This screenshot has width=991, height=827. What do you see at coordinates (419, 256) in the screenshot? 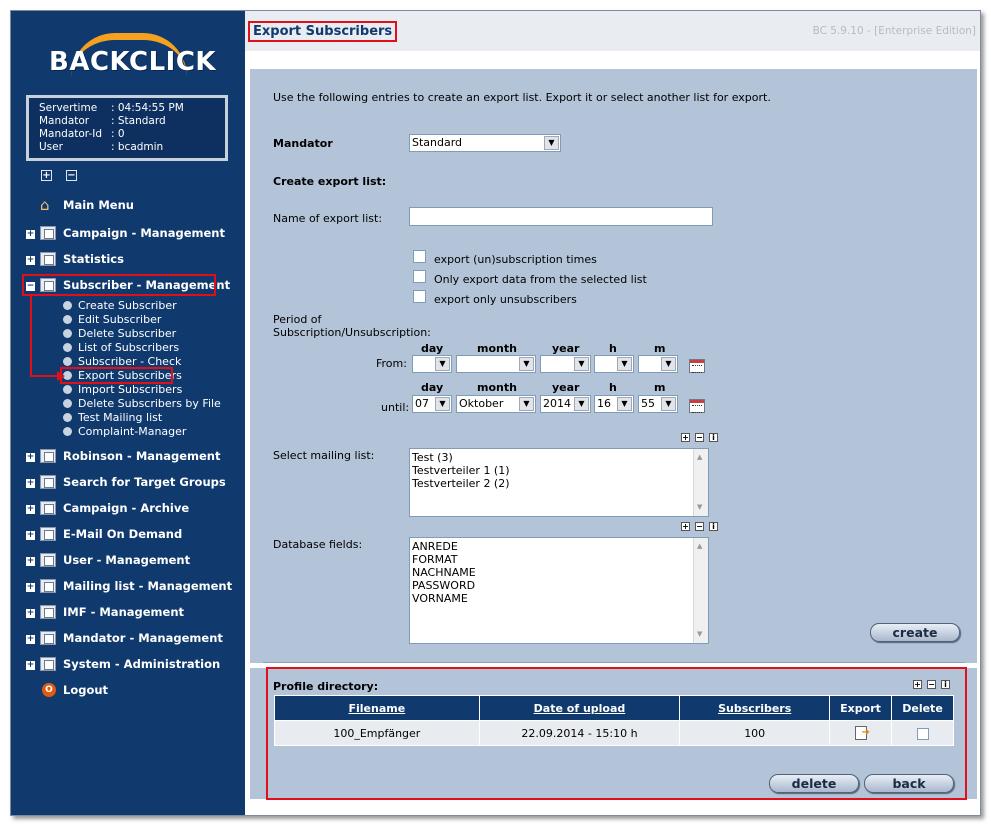
I see `checkbox-subscription-times` at bounding box center [419, 256].